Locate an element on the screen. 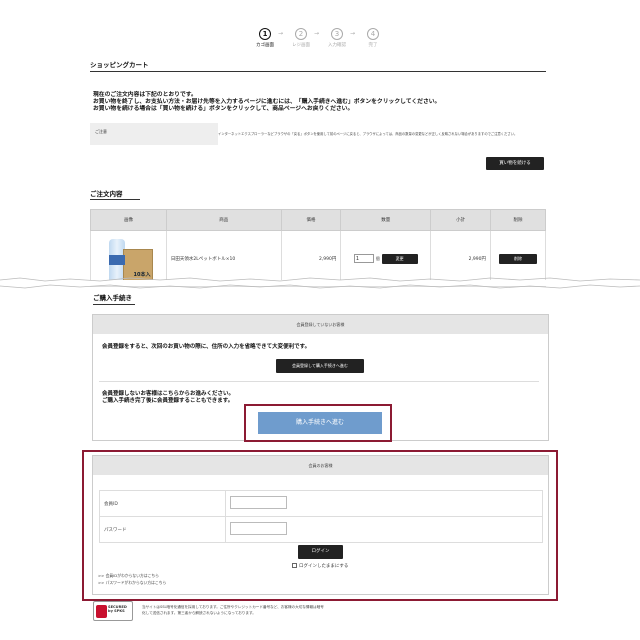 The width and height of the screenshot is (640, 640). page-title: ショッピングカート is located at coordinates (119, 65).